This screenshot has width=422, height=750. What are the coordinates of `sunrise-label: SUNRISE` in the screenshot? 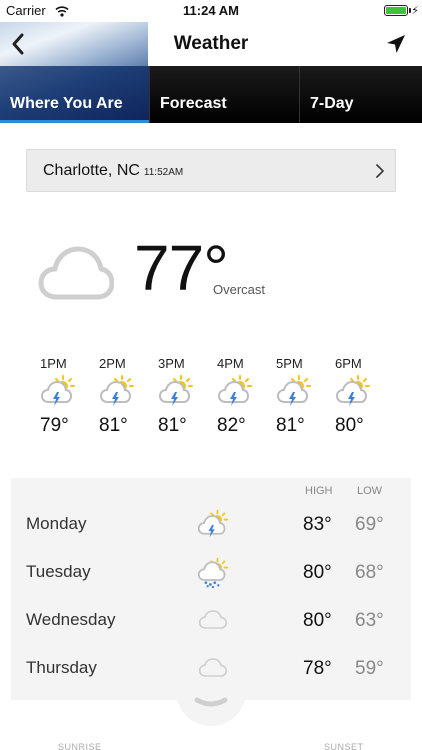 It's located at (80, 746).